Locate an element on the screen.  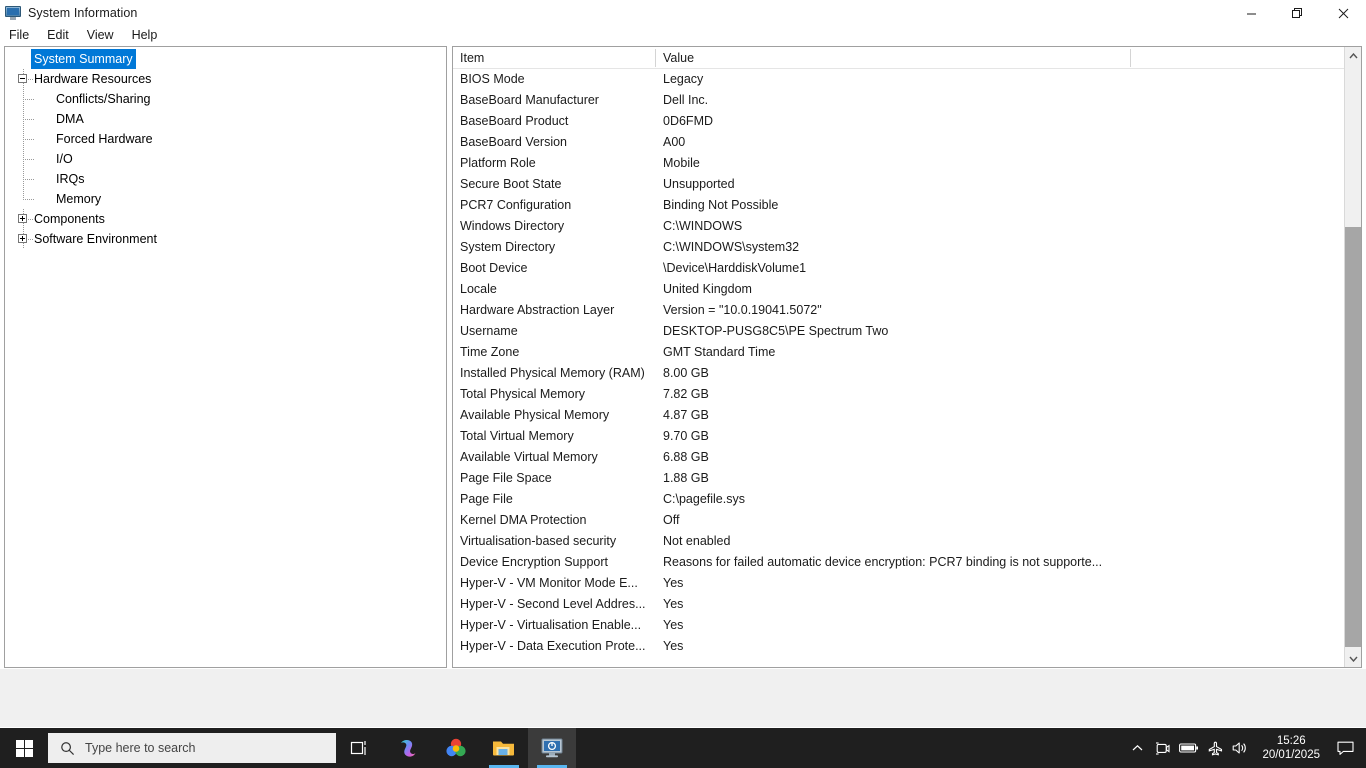
table-row: Boot Device \Device\HarddiskVolume1 is located at coordinates (907, 268).